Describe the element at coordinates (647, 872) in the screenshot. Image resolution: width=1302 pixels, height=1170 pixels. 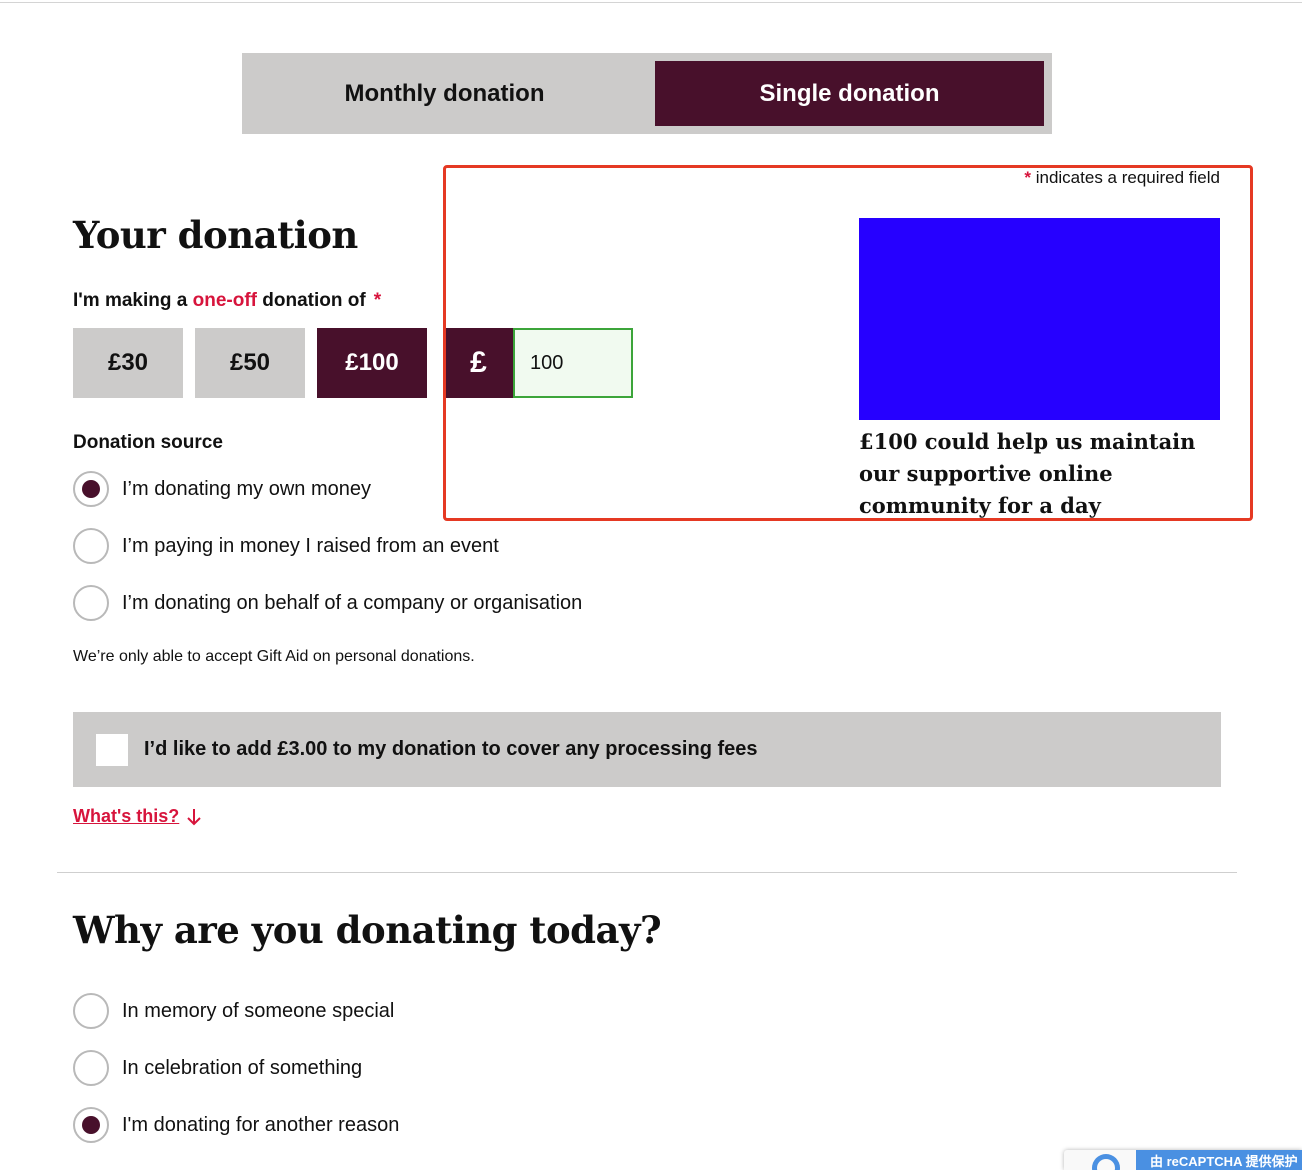
I see `section-divider` at that location.